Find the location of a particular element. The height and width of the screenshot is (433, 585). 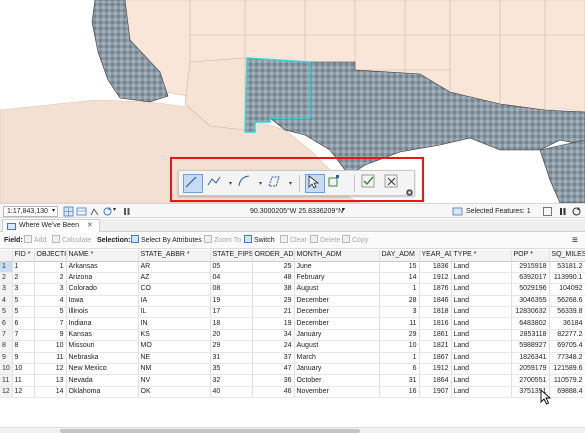

table-cell: 1912 is located at coordinates (435, 278).